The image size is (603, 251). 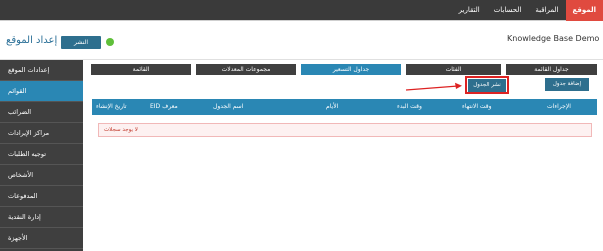 I want to click on column-header-eid: EID معرف, so click(x=164, y=107).